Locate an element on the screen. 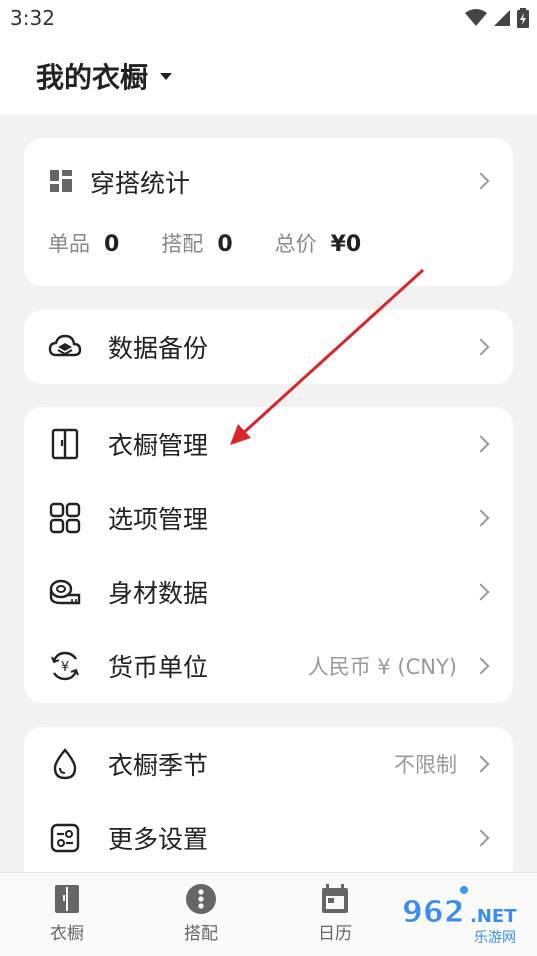 This screenshot has width=537, height=956. total-price-label: 总价 is located at coordinates (295, 244).